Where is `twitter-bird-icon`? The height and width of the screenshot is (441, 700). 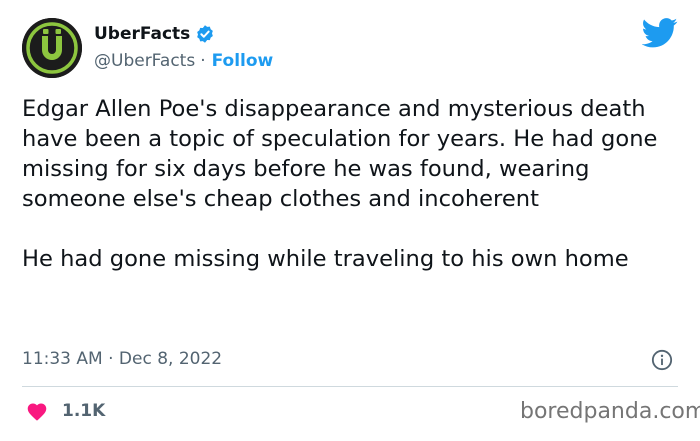
twitter-bird-icon is located at coordinates (660, 33).